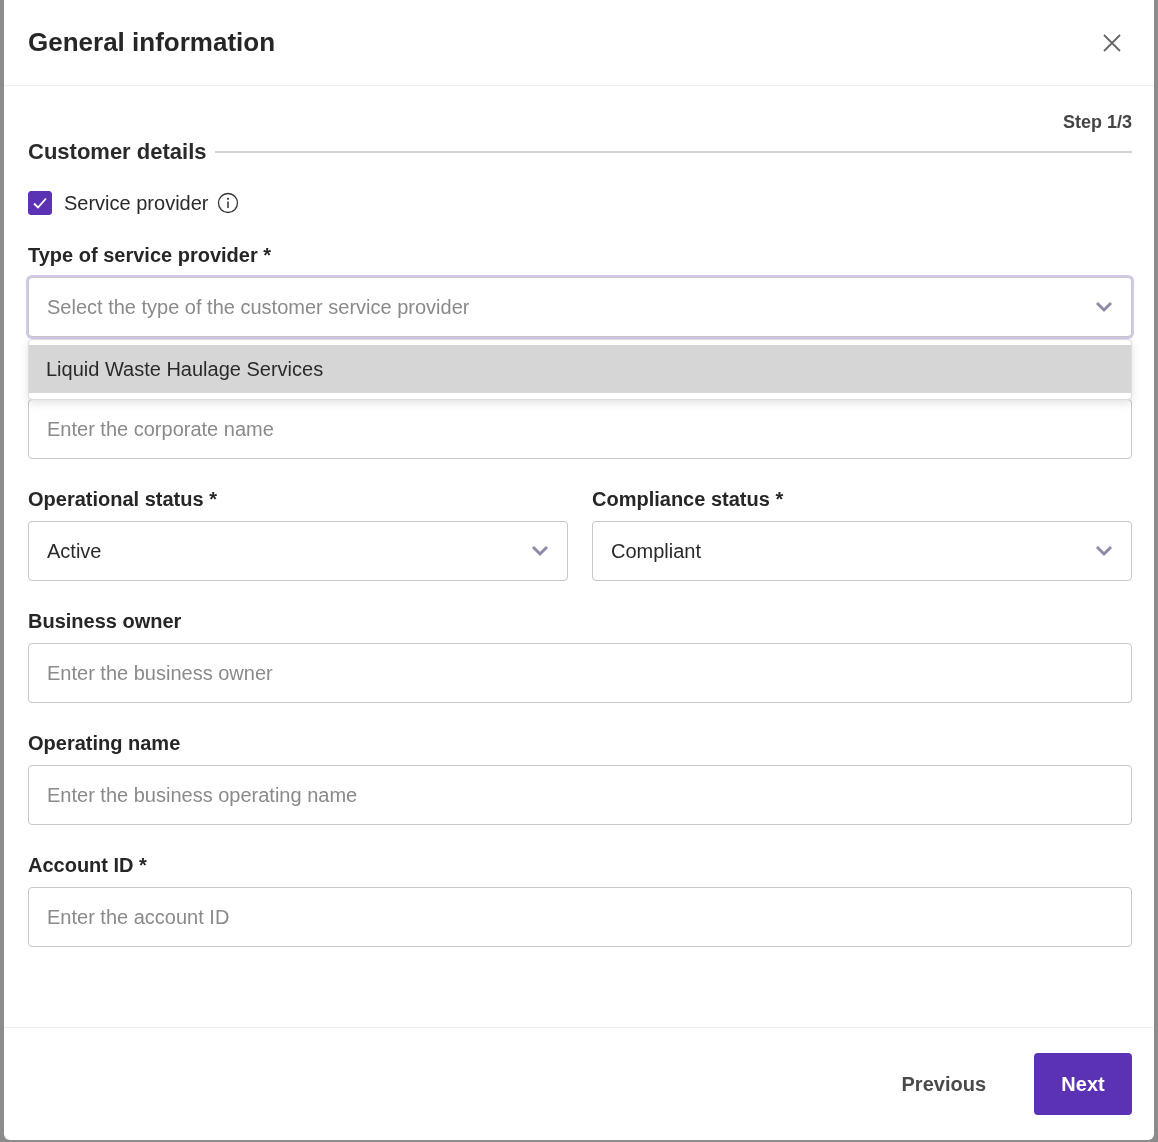  What do you see at coordinates (105, 621) in the screenshot?
I see `field-label: Business owner` at bounding box center [105, 621].